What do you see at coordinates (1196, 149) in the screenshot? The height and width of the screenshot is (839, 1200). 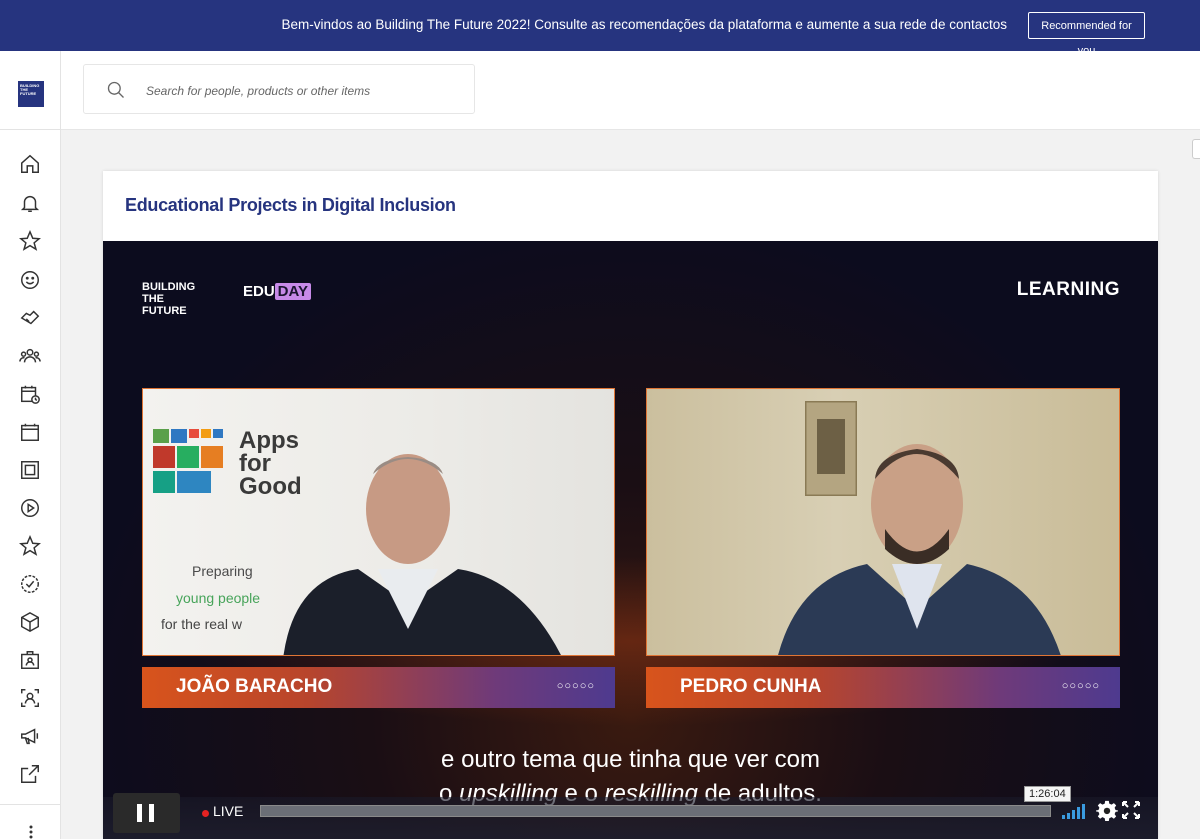 I see `scroll-tab` at bounding box center [1196, 149].